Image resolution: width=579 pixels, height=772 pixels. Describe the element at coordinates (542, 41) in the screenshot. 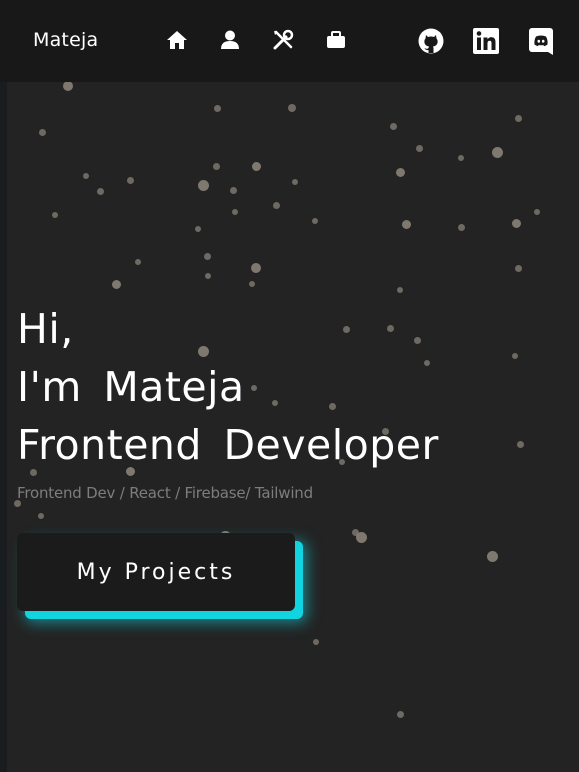

I see `discord-icon` at that location.